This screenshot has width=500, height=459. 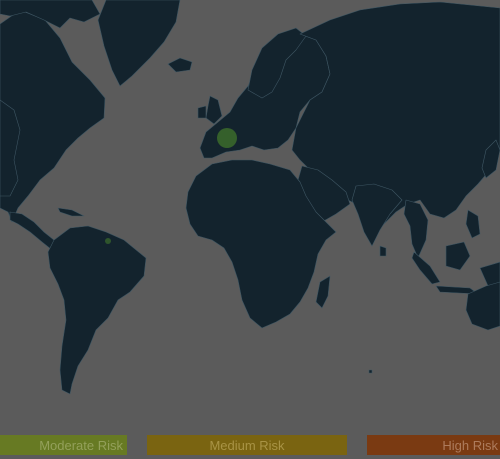 What do you see at coordinates (97, 310) in the screenshot?
I see `south-america-landmass` at bounding box center [97, 310].